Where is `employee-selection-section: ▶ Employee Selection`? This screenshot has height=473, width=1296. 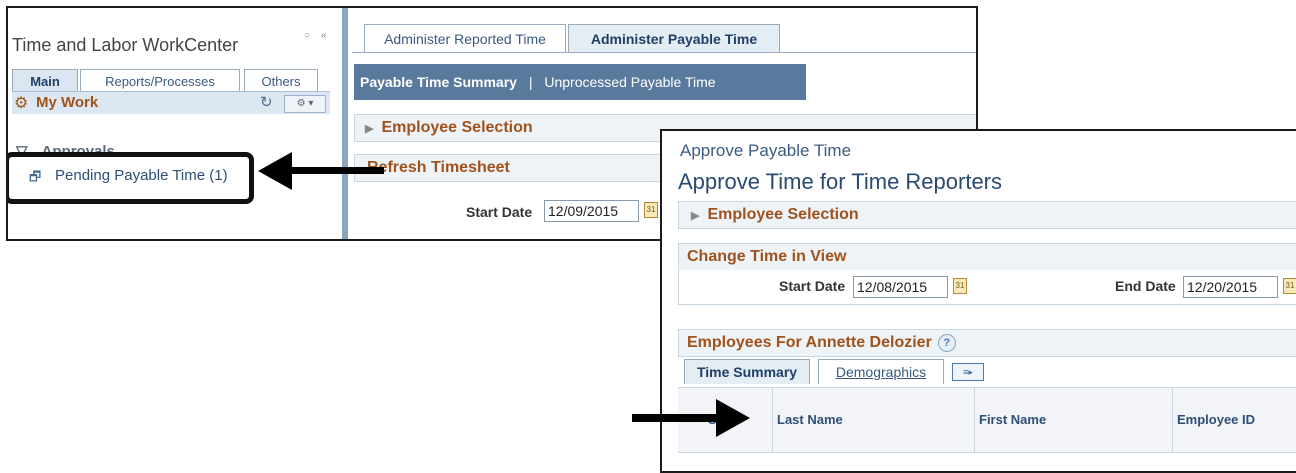
employee-selection-section: ▶ Employee Selection is located at coordinates (987, 215).